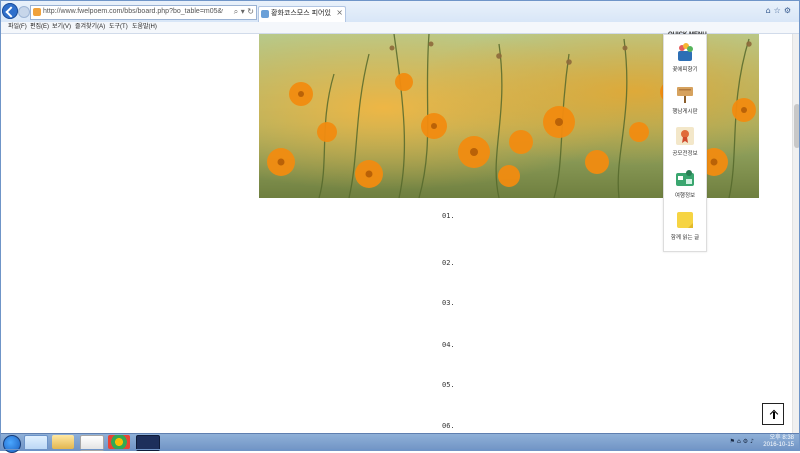 Image resolution: width=800 pixels, height=453 pixels. I want to click on quick-item-1: 꽃에피향기, so click(685, 59).